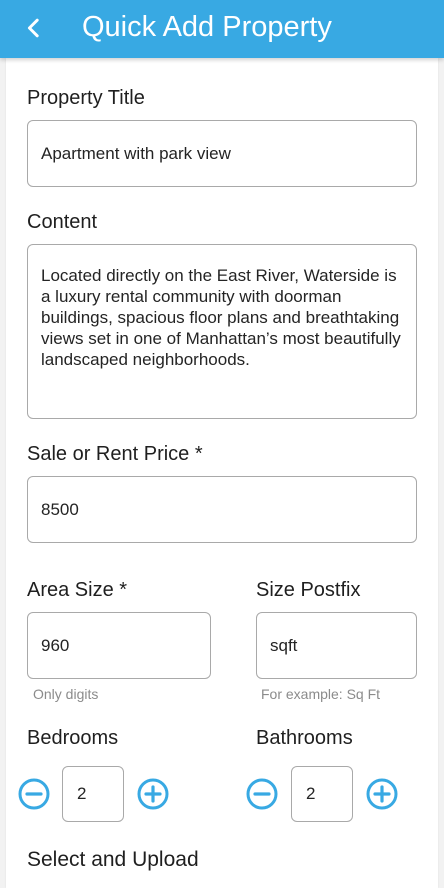 This screenshot has height=888, width=444. Describe the element at coordinates (93, 794) in the screenshot. I see `bedrooms-count-field: 2` at that location.